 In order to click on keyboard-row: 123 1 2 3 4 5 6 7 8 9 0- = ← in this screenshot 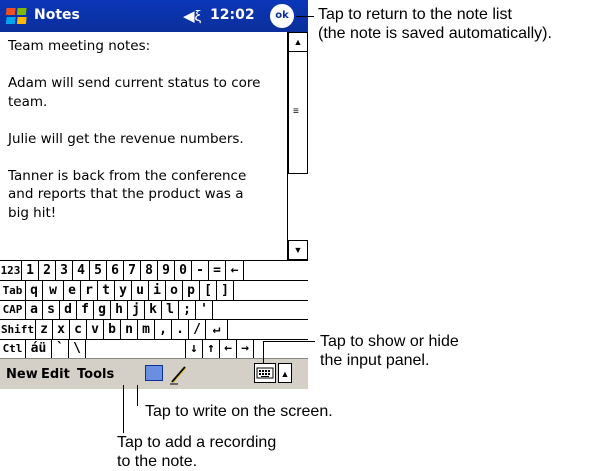, I will do `click(154, 271)`.